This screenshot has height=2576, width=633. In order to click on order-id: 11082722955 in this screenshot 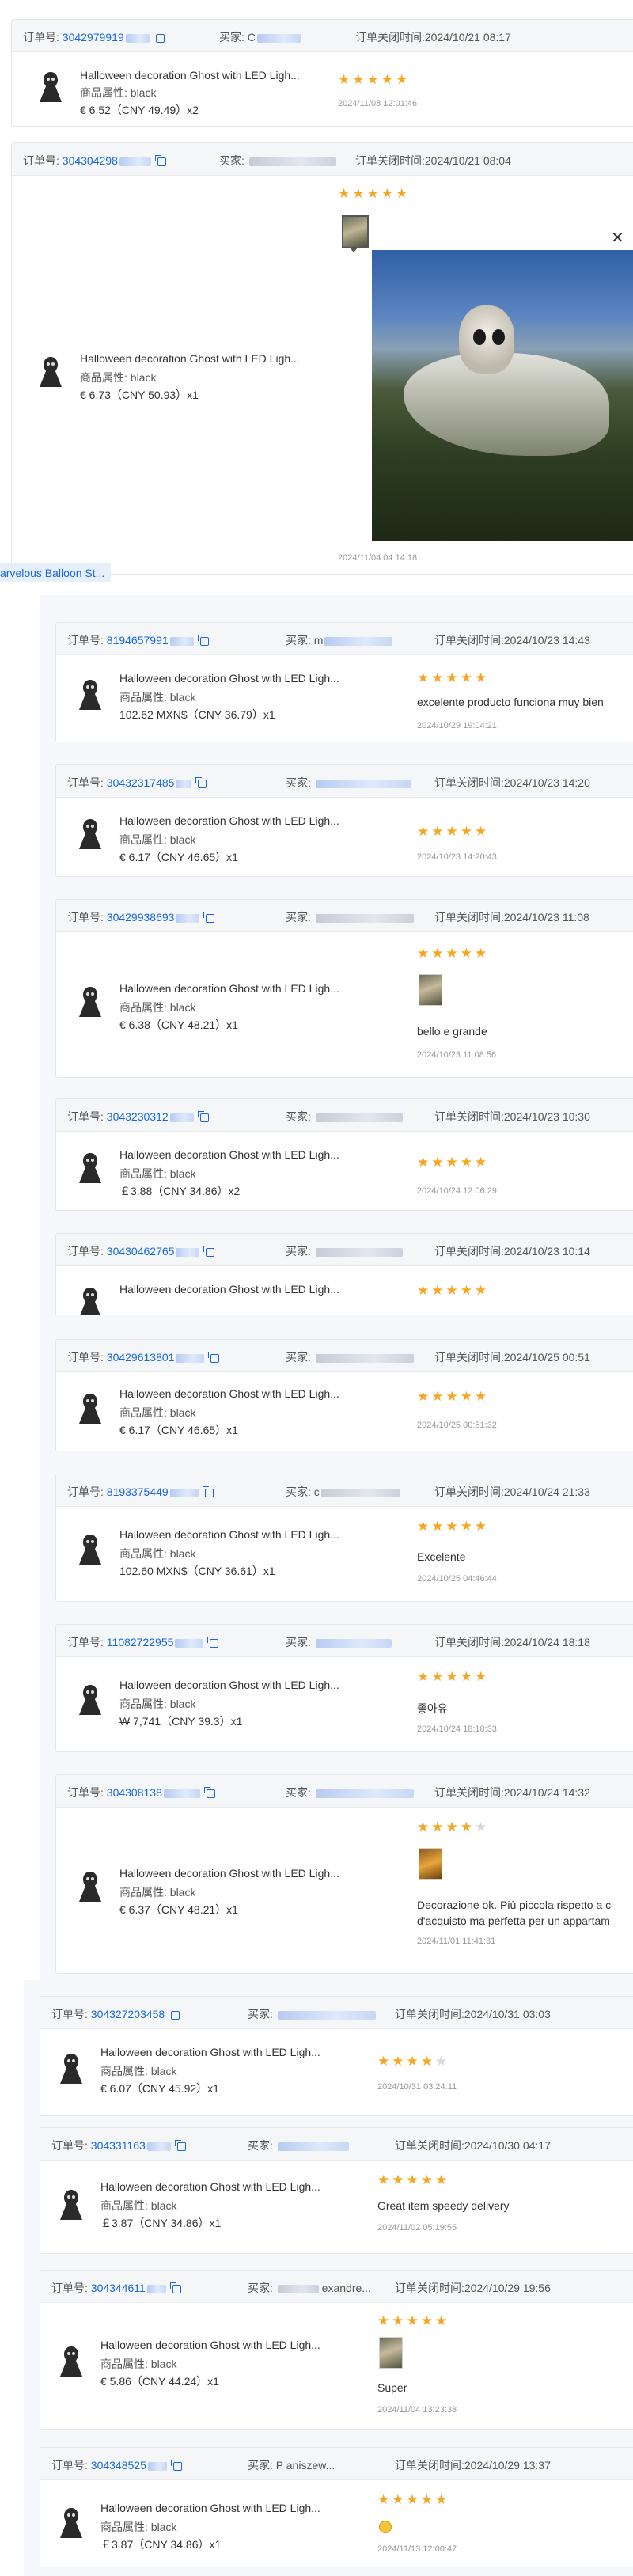, I will do `click(140, 1642)`.